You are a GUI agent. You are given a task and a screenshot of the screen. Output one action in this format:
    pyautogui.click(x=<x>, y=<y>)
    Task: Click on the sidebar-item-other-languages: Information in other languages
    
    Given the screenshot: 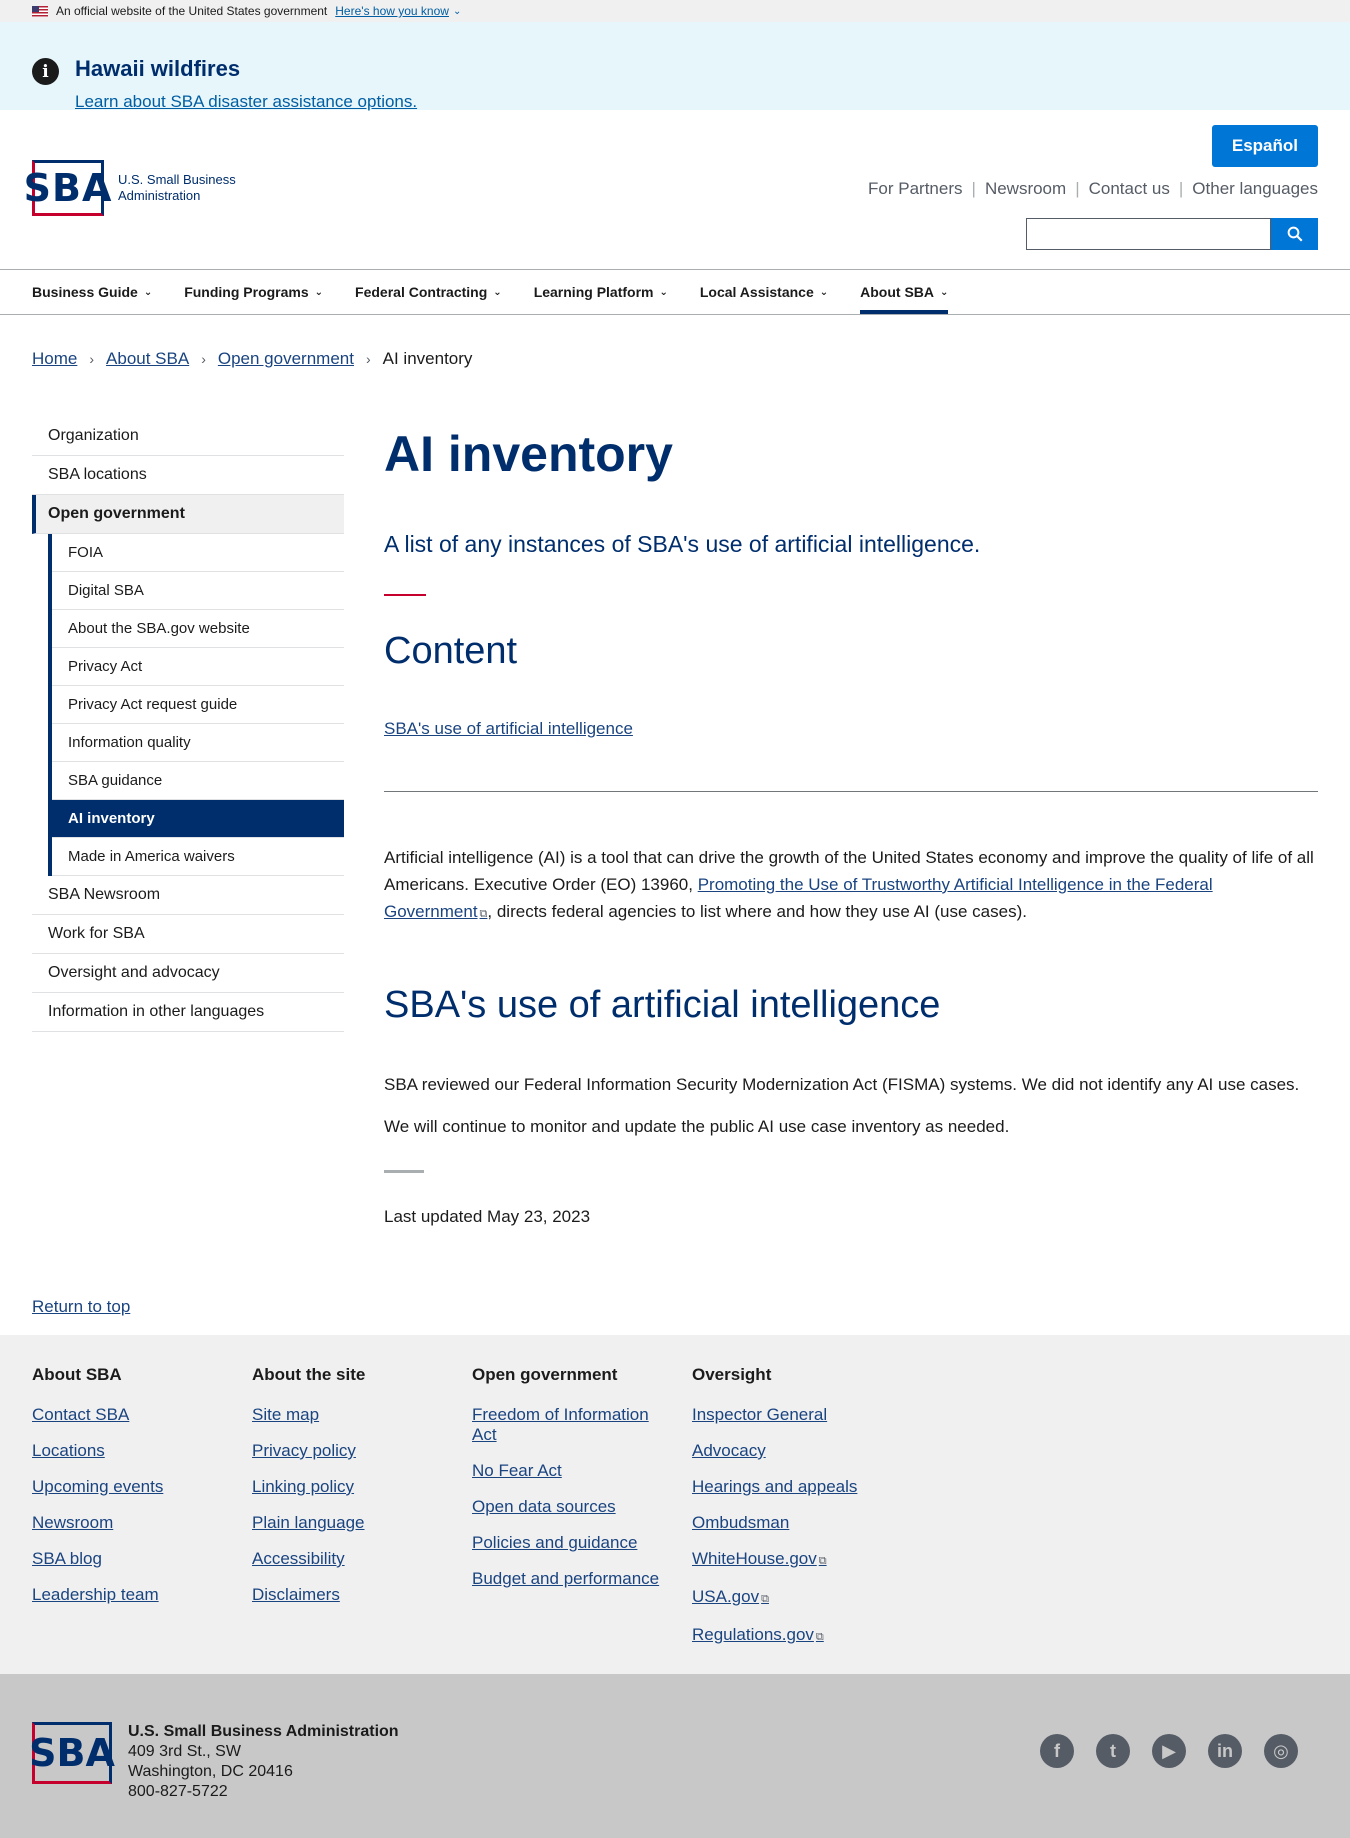 What is the action you would take?
    pyautogui.click(x=188, y=1012)
    